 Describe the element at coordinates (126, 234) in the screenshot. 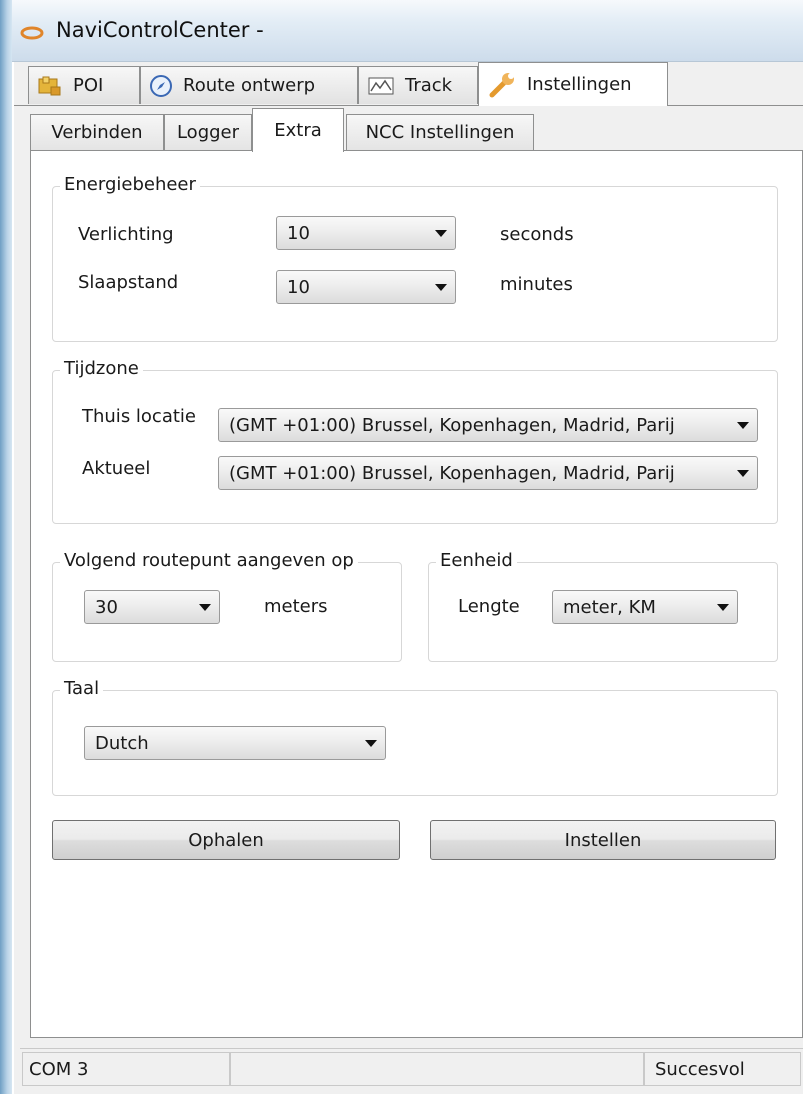

I see `lighting-label: Verlichting` at that location.